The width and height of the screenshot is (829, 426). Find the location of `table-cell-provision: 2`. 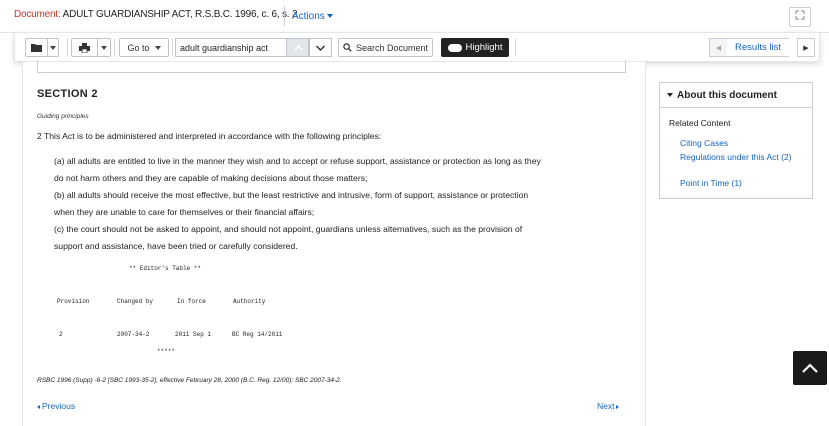

table-cell-provision: 2 is located at coordinates (61, 334).